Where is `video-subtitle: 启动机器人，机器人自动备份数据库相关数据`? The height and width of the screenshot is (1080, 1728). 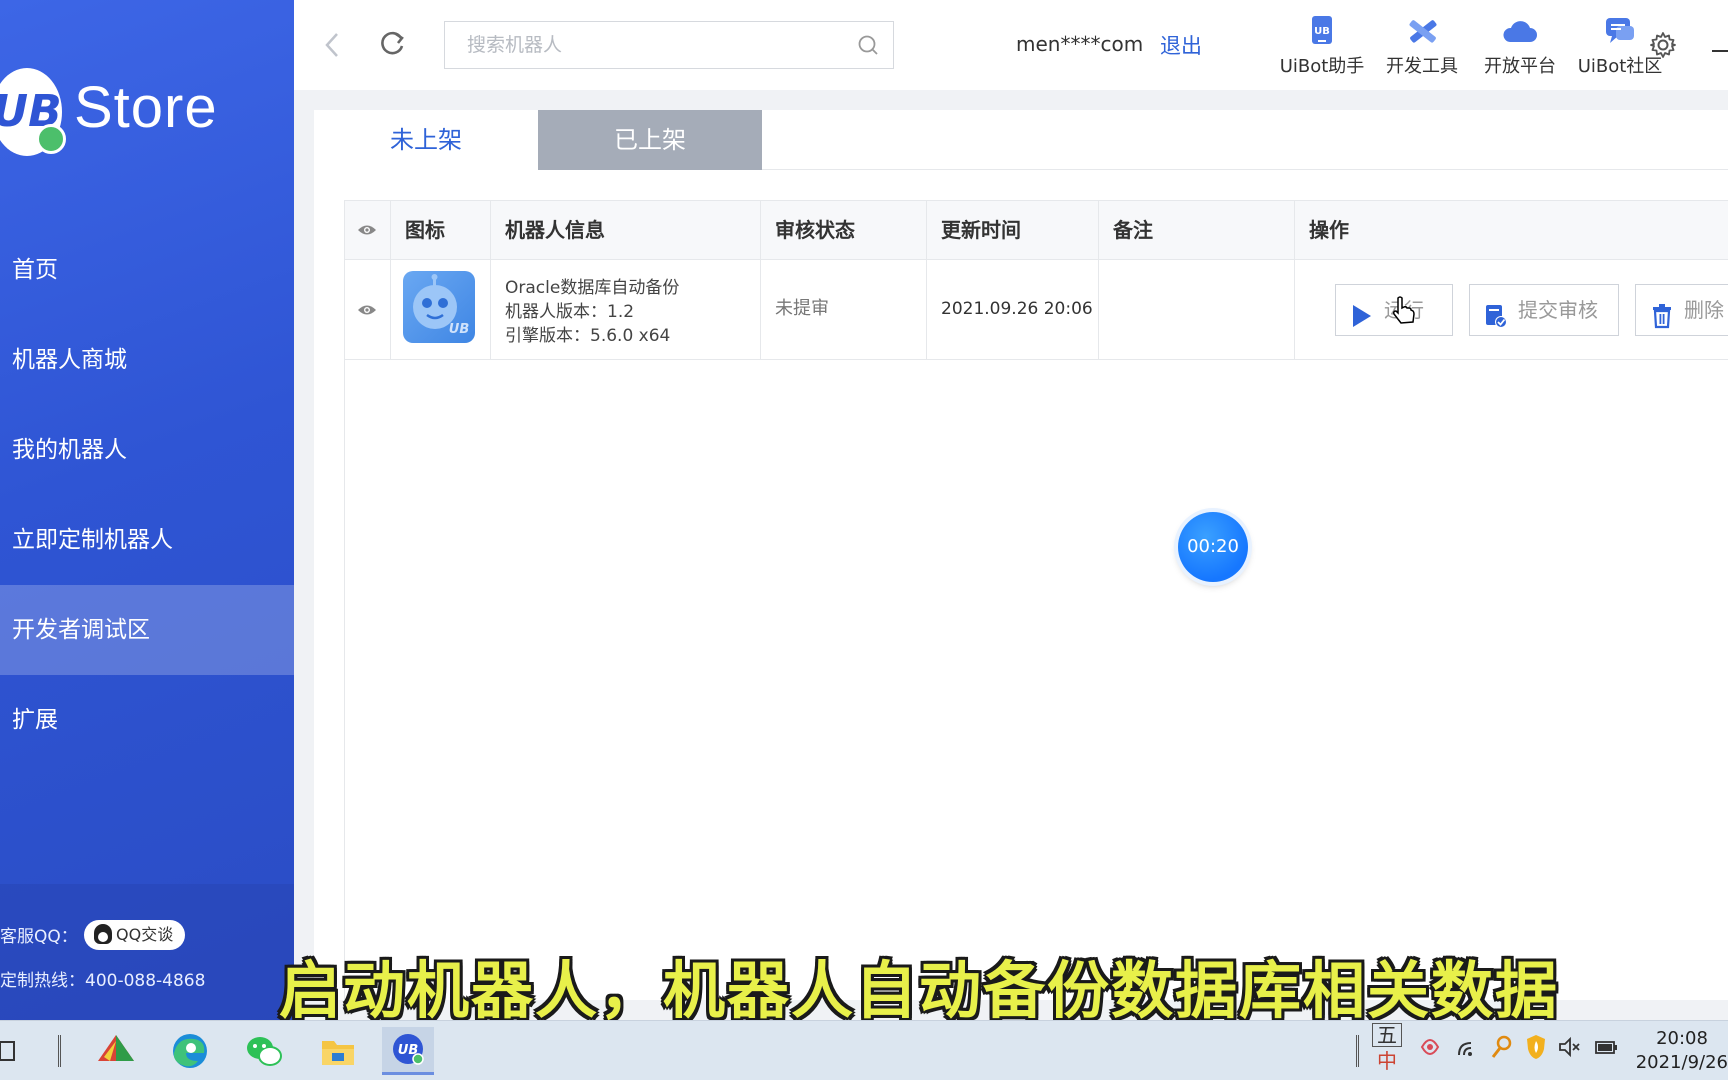
video-subtitle: 启动机器人，机器人自动备份数据库相关数据 is located at coordinates (864, 985).